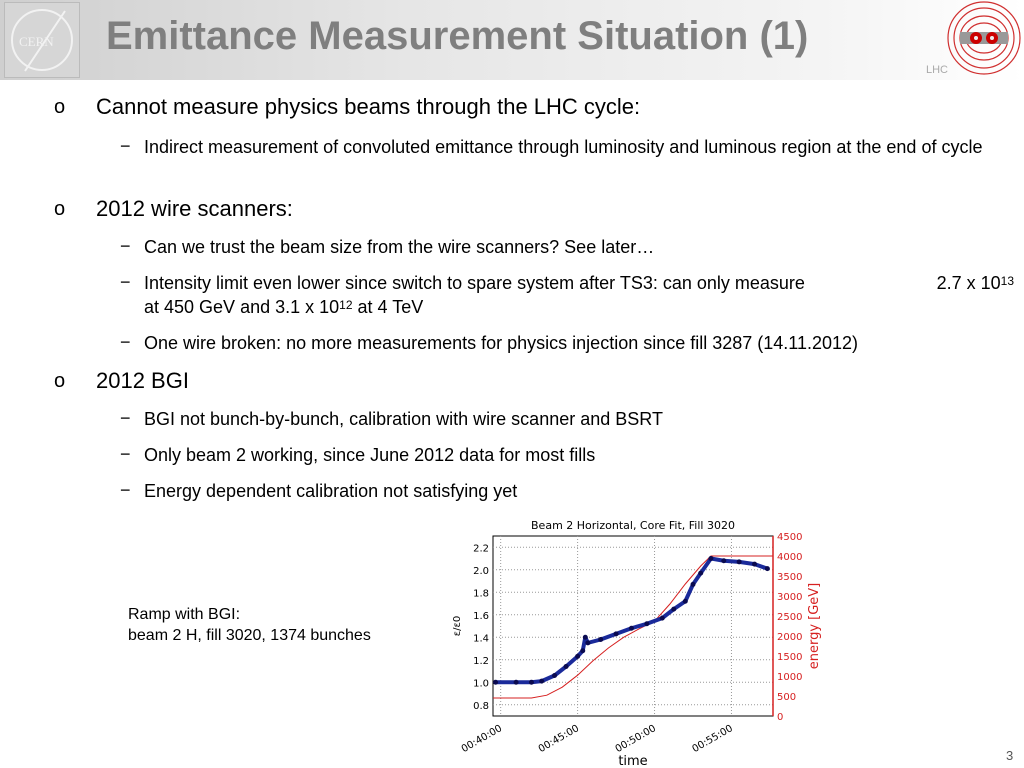  What do you see at coordinates (482, 739) in the screenshot?
I see `x-tick-label: 00:40:00` at bounding box center [482, 739].